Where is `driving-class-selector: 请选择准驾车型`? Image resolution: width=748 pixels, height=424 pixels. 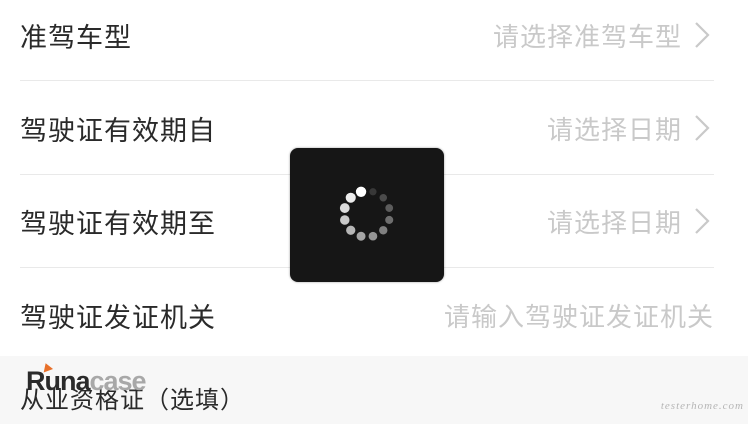 driving-class-selector: 请选择准驾车型 is located at coordinates (603, 35).